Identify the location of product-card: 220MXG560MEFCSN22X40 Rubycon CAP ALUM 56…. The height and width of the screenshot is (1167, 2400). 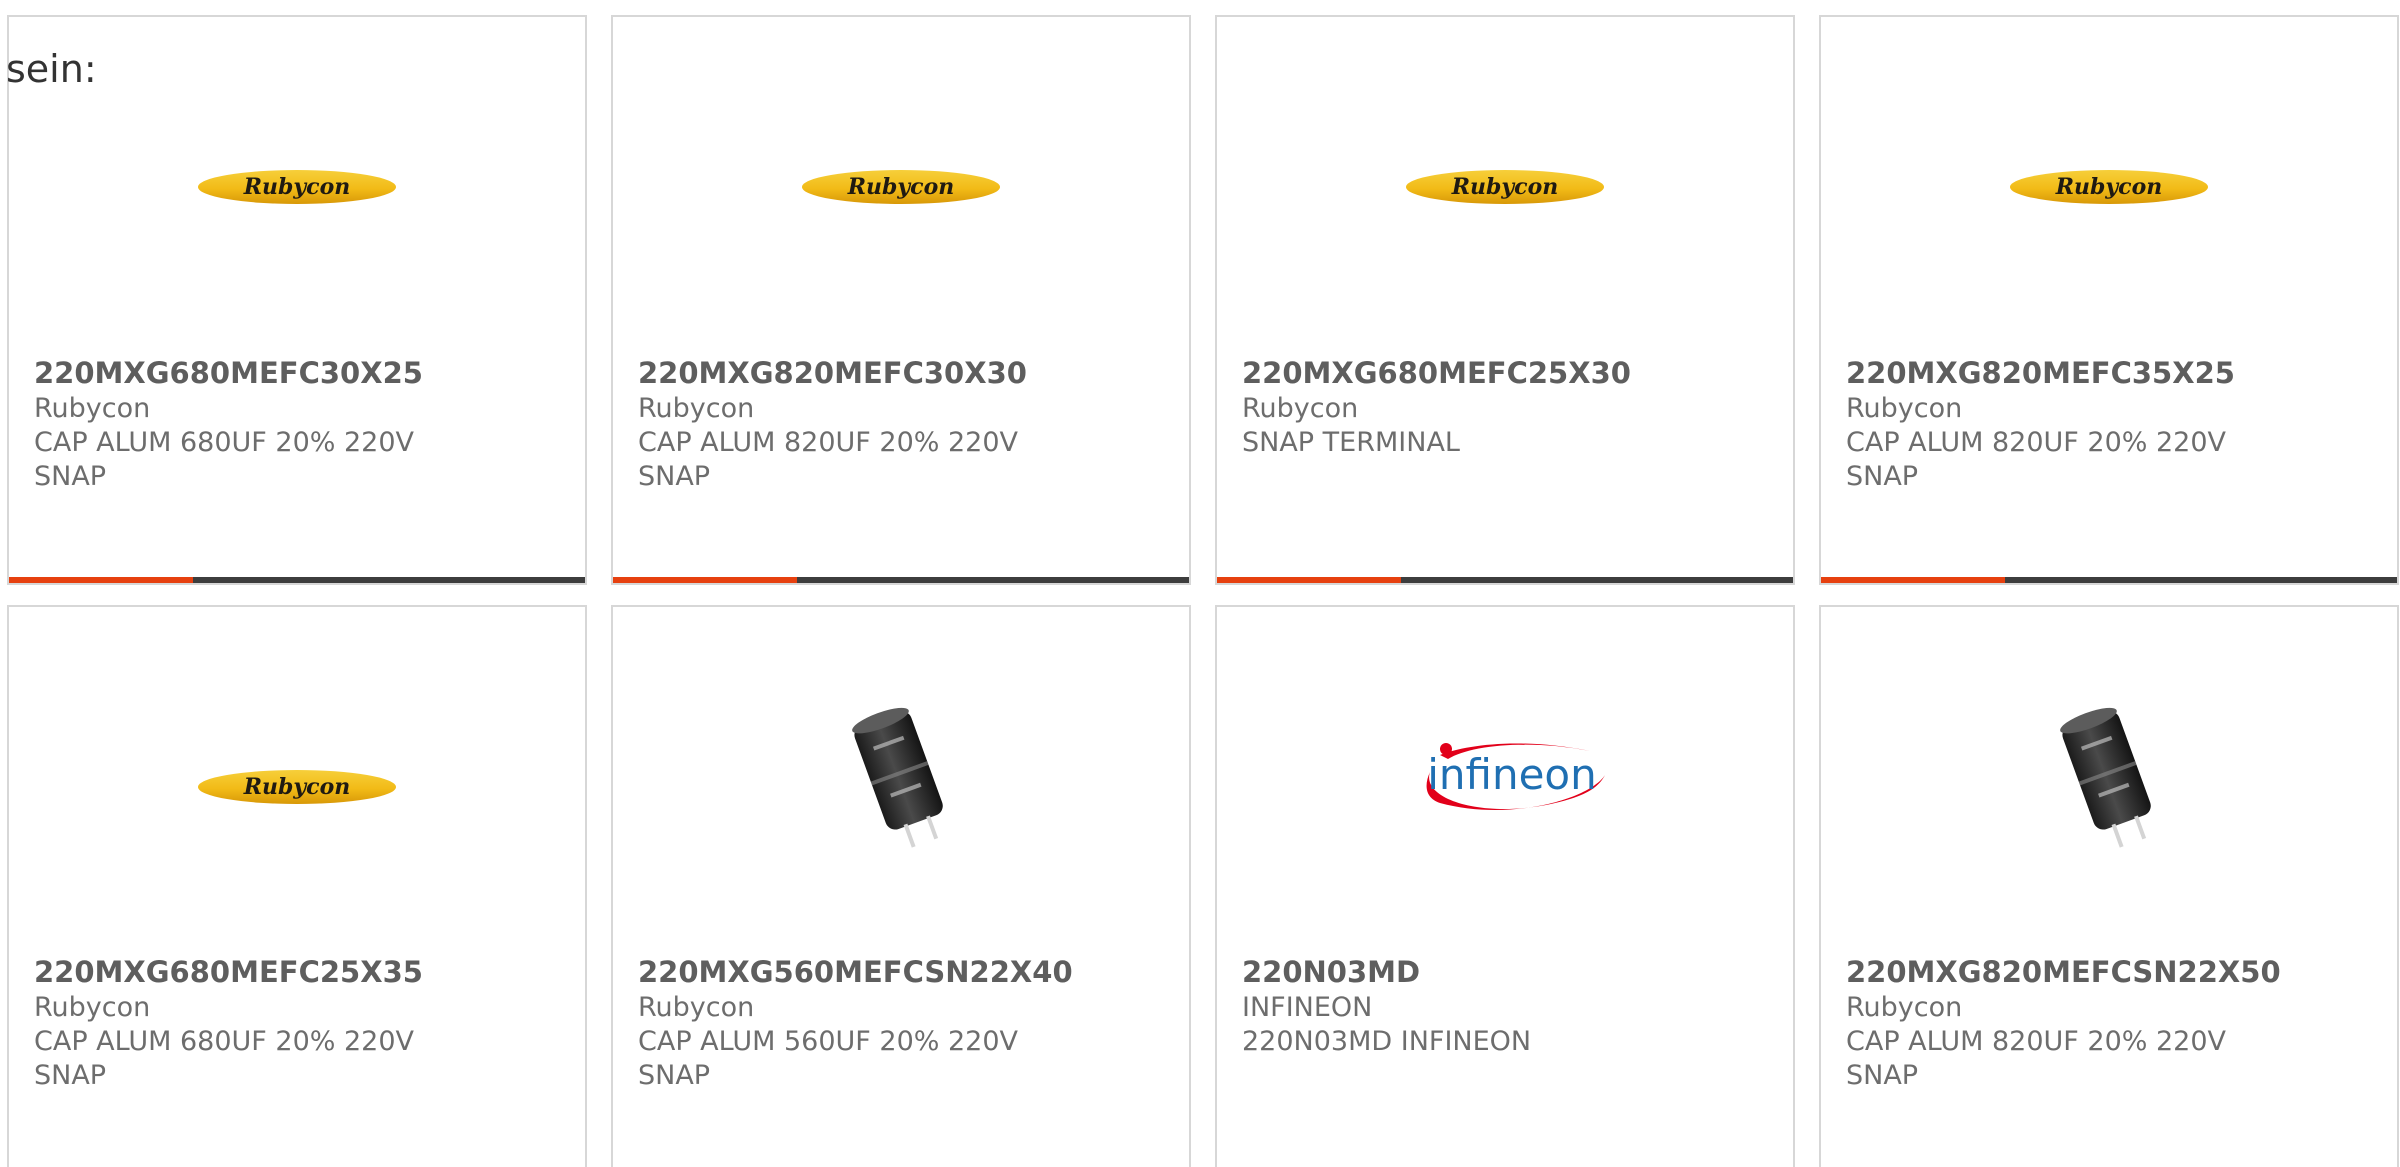
(901, 886).